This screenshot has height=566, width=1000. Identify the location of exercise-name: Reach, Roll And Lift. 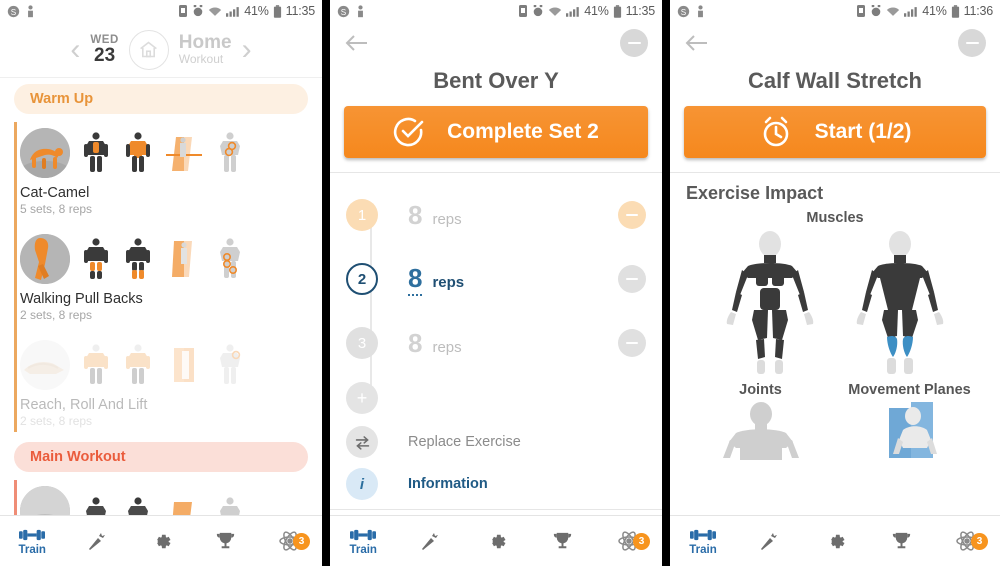
(84, 405).